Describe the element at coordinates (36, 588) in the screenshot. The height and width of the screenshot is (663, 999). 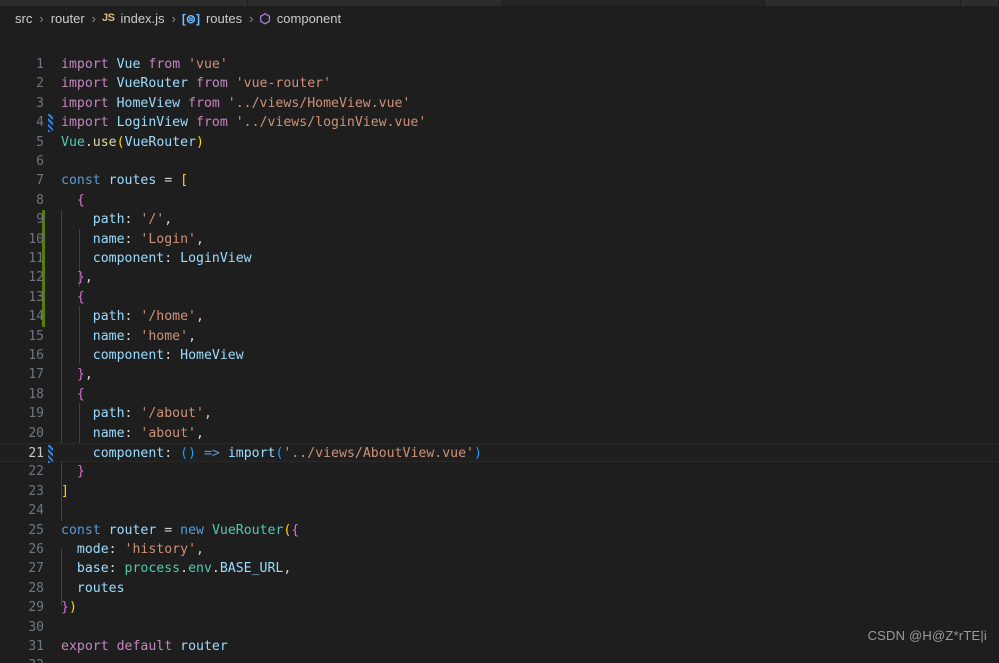
I see `line-number: 28` at that location.